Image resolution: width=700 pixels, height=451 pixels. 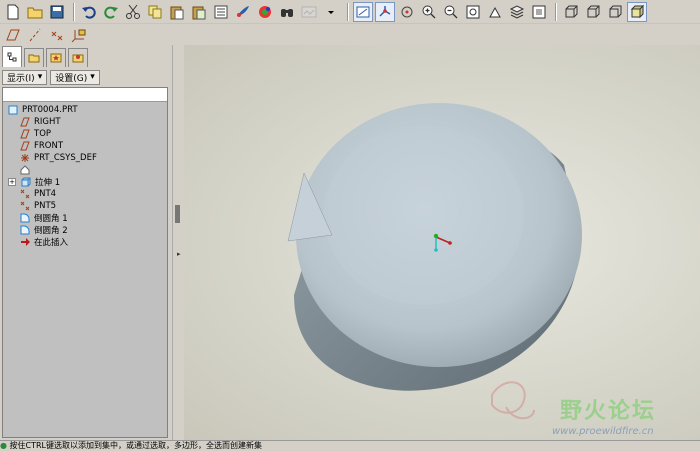 What do you see at coordinates (111, 12) in the screenshot?
I see `redo-icon` at bounding box center [111, 12].